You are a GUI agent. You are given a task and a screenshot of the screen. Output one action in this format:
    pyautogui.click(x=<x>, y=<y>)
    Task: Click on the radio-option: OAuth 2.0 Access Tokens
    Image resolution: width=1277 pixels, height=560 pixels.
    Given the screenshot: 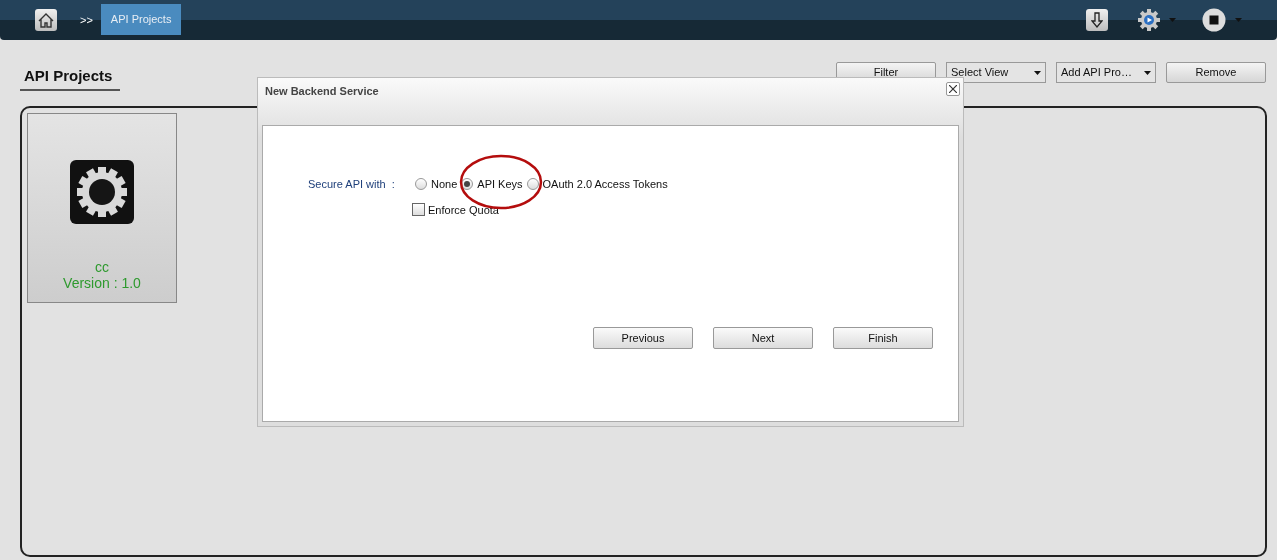 What is the action you would take?
    pyautogui.click(x=597, y=184)
    